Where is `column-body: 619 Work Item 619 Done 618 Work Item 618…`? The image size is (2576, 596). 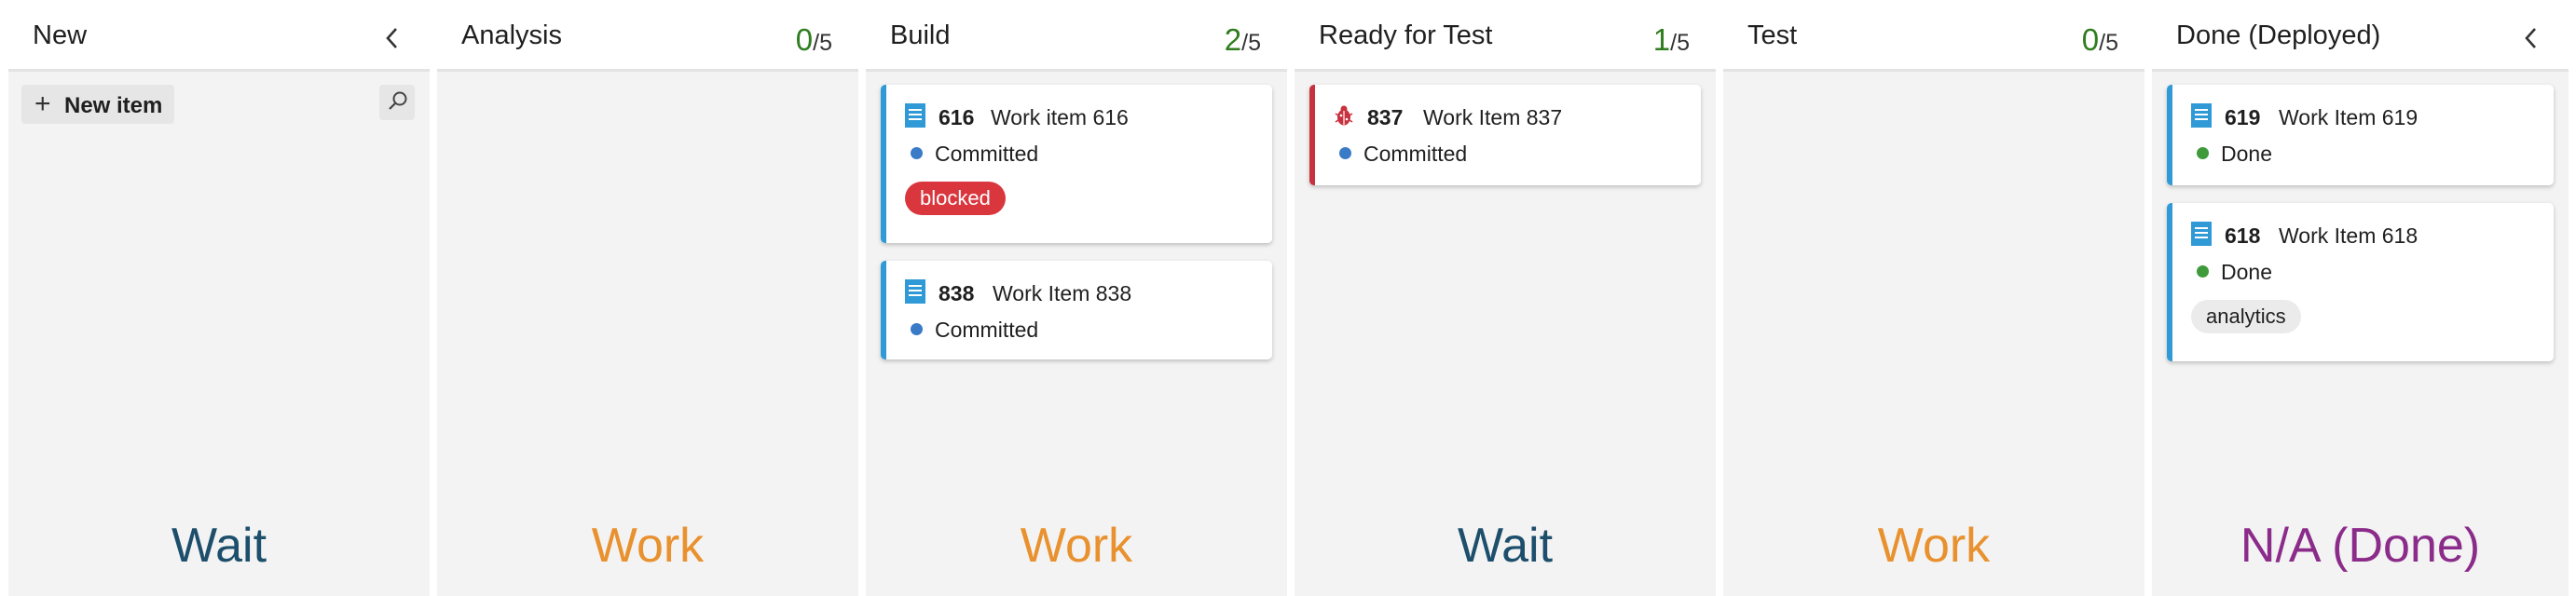 column-body: 619 Work Item 619 Done 618 Work Item 618… is located at coordinates (2360, 334).